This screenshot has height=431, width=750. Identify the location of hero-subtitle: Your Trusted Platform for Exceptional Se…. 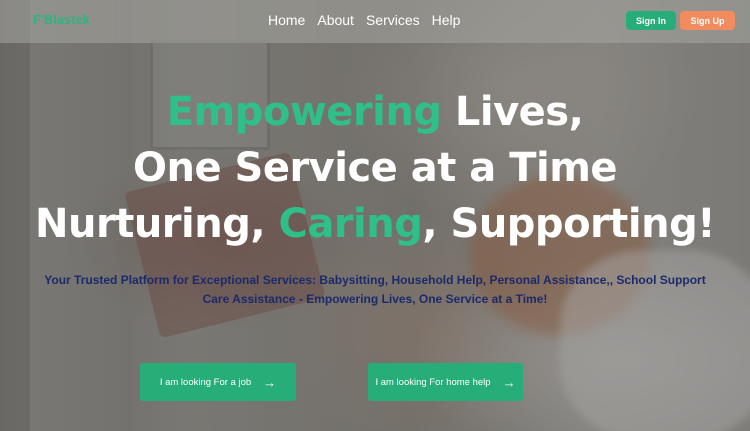
(375, 290).